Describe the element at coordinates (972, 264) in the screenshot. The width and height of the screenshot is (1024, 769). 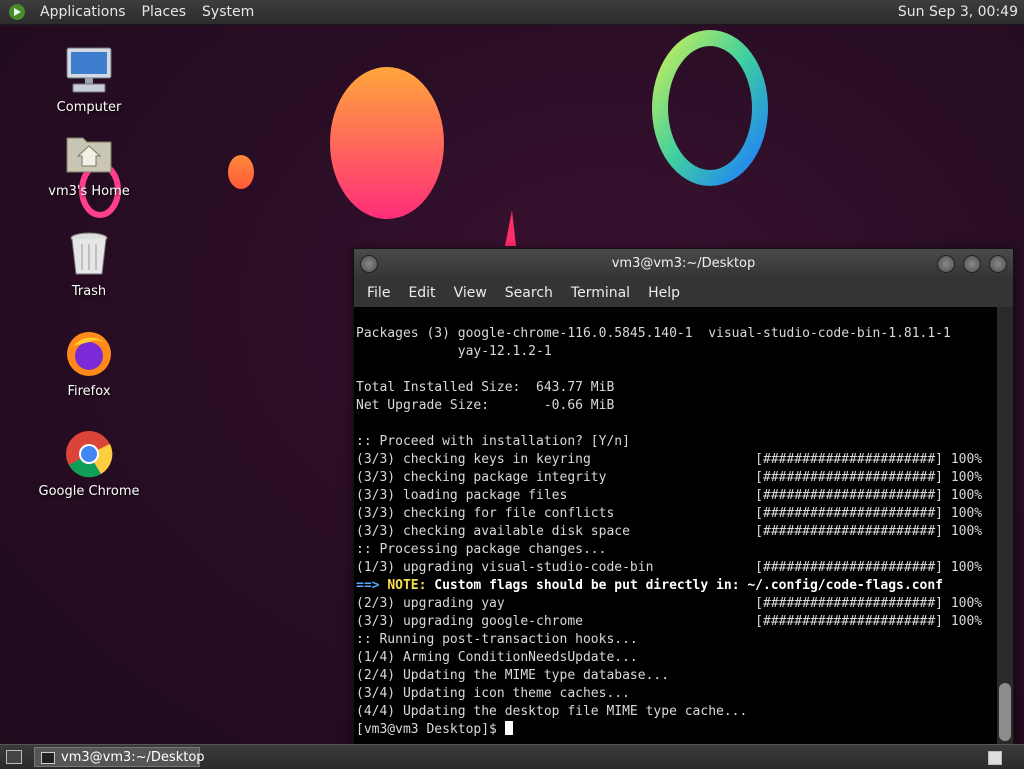
I see `maximize-button` at that location.